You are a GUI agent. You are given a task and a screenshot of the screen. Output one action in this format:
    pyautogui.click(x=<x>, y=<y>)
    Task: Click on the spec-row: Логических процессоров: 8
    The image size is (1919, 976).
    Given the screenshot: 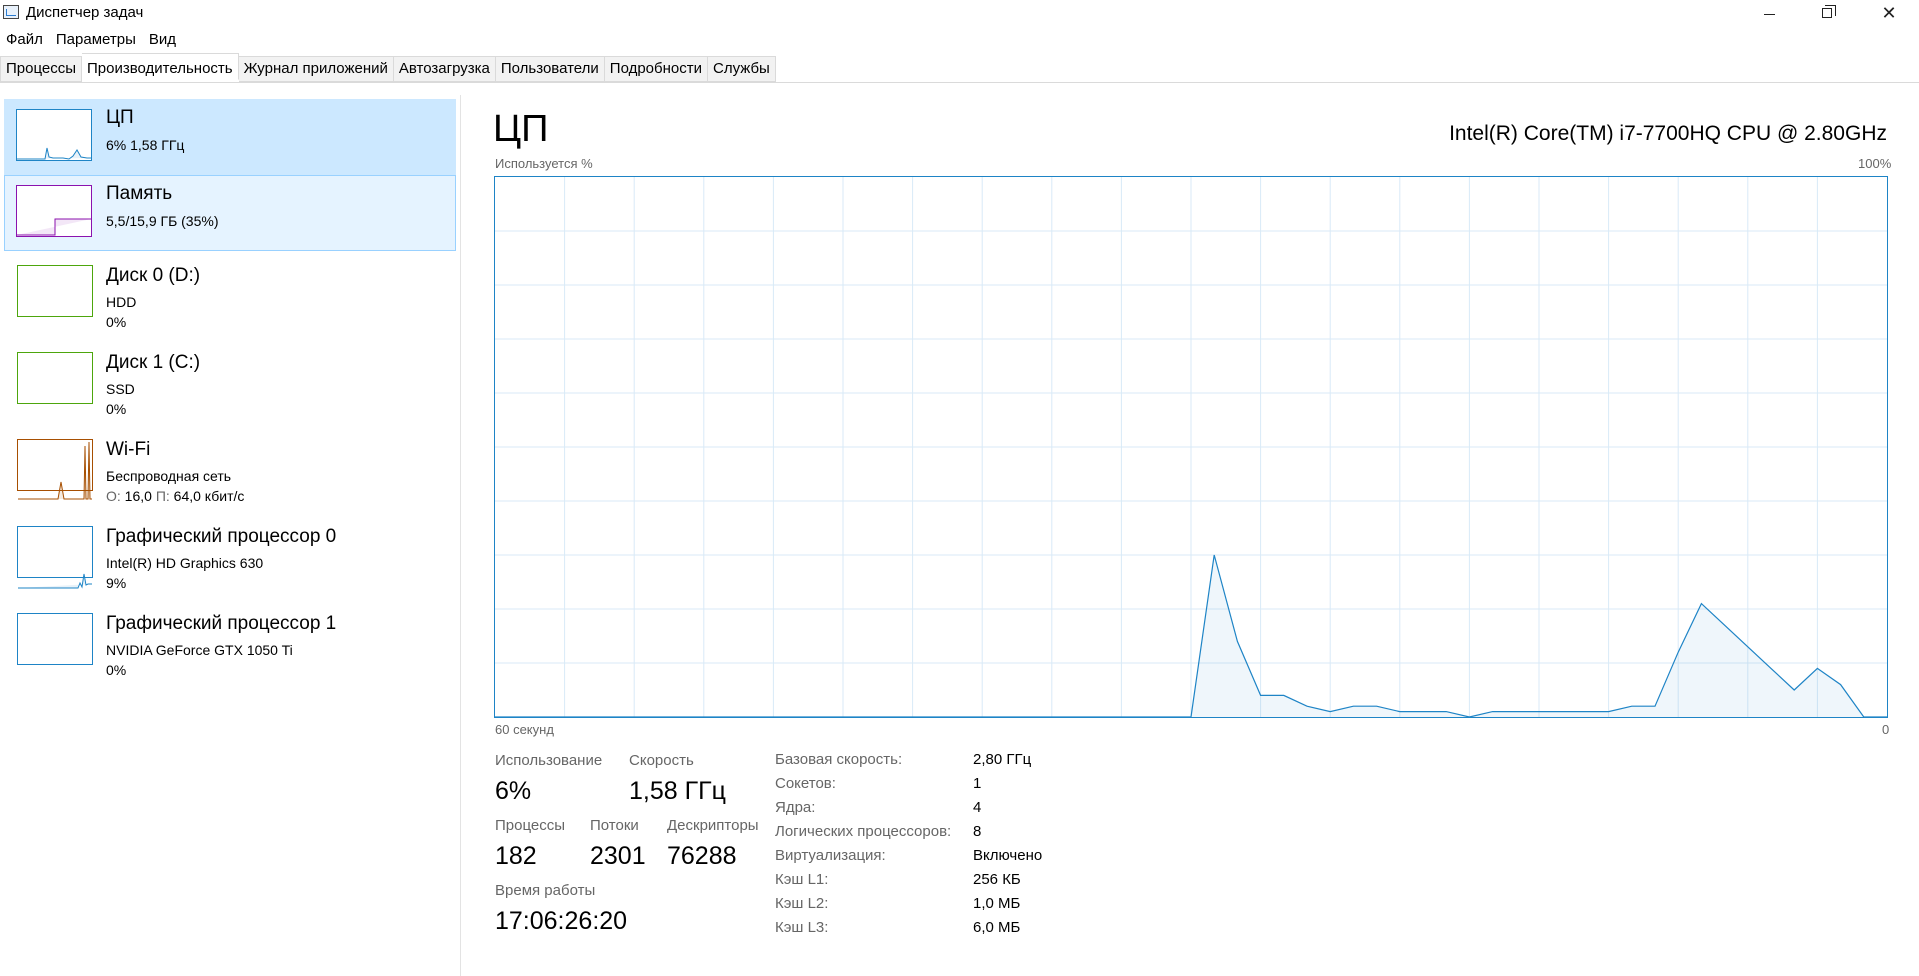 What is the action you would take?
    pyautogui.click(x=908, y=835)
    